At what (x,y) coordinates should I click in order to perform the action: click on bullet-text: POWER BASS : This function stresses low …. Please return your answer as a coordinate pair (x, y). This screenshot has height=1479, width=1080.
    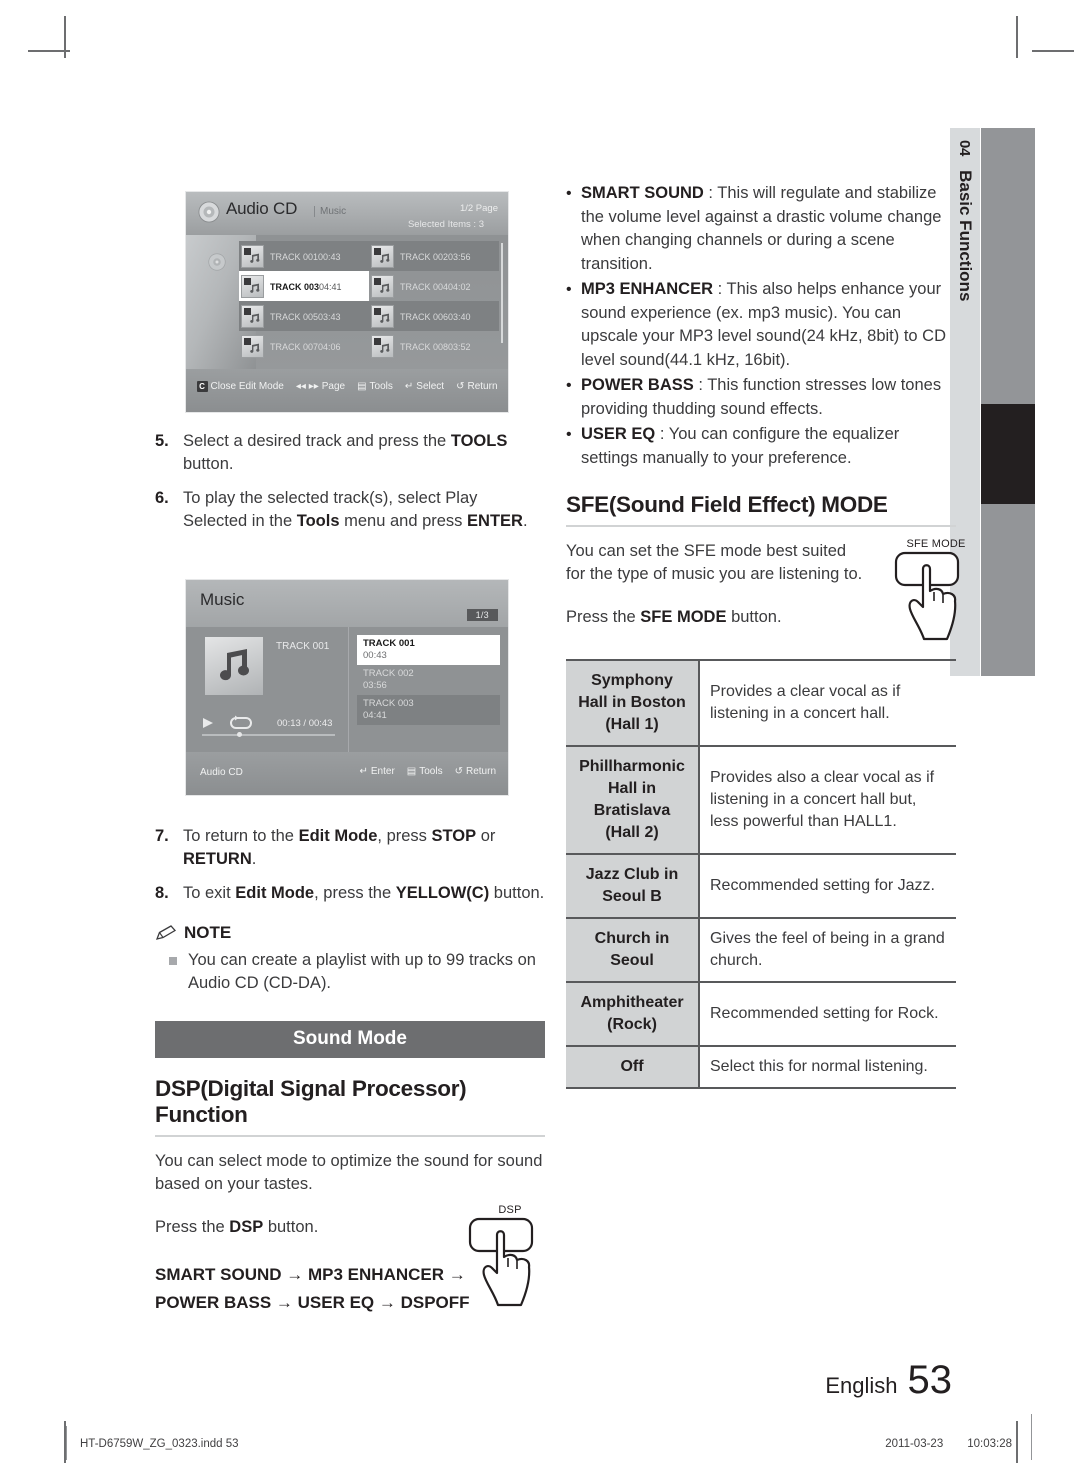
    Looking at the image, I should click on (761, 397).